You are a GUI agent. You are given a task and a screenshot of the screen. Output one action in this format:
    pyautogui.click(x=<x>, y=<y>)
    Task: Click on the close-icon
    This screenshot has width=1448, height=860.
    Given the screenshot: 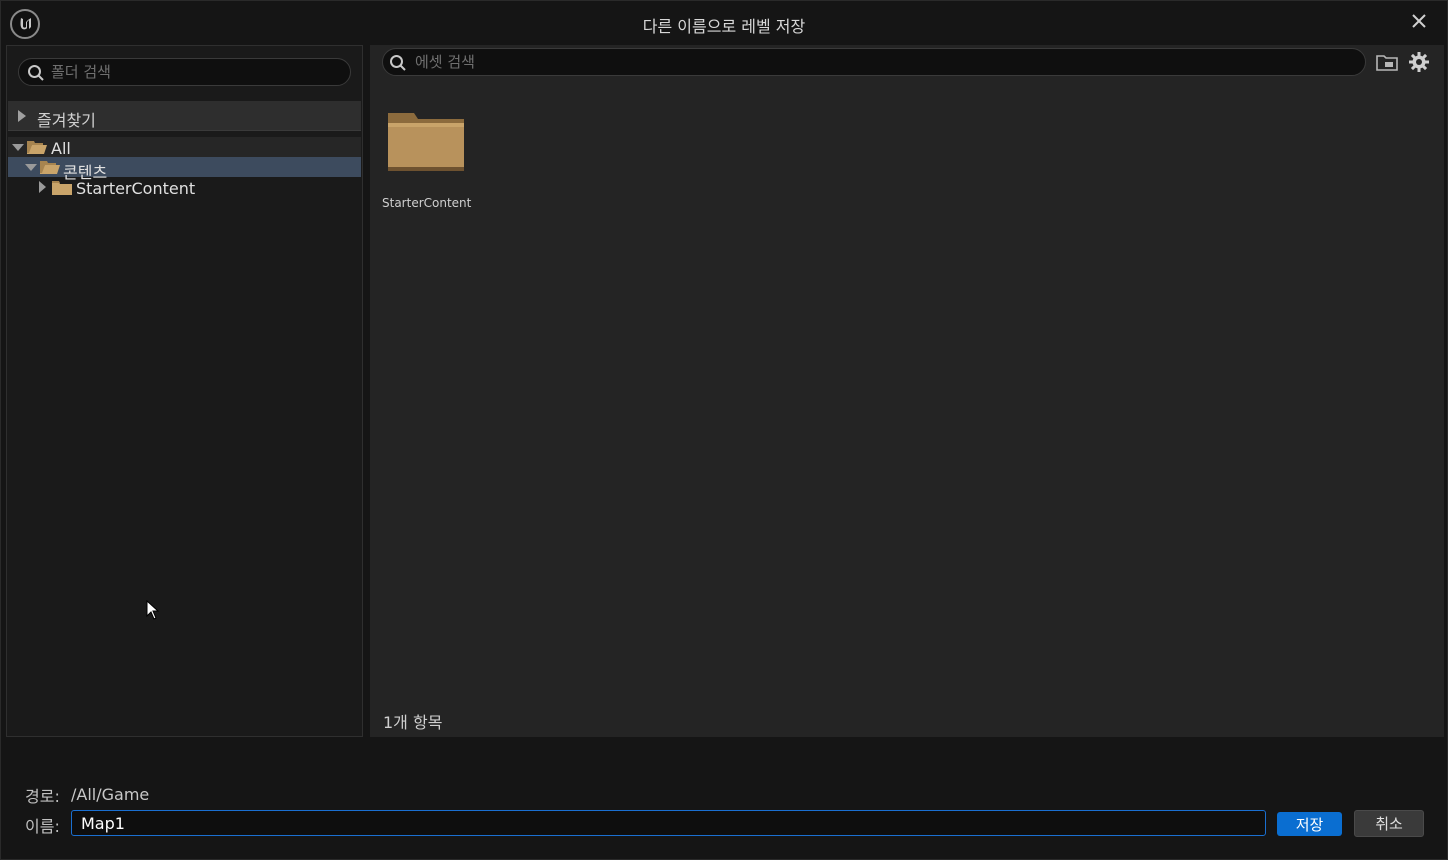 What is the action you would take?
    pyautogui.click(x=1419, y=21)
    